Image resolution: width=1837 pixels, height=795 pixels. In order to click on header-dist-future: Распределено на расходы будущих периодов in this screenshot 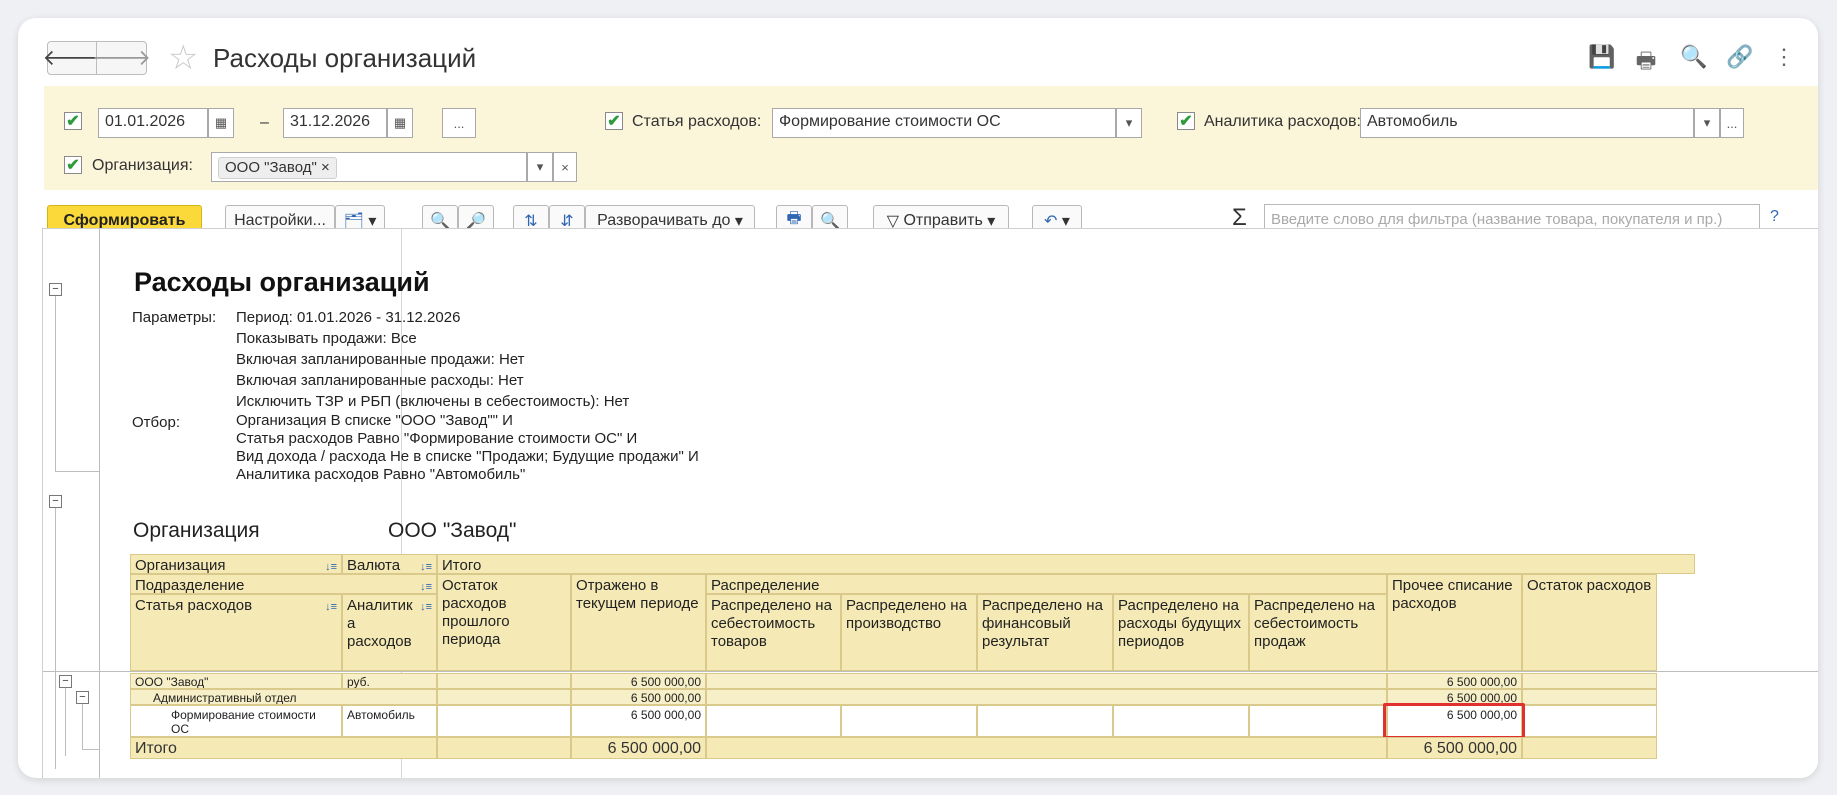, I will do `click(1181, 632)`.